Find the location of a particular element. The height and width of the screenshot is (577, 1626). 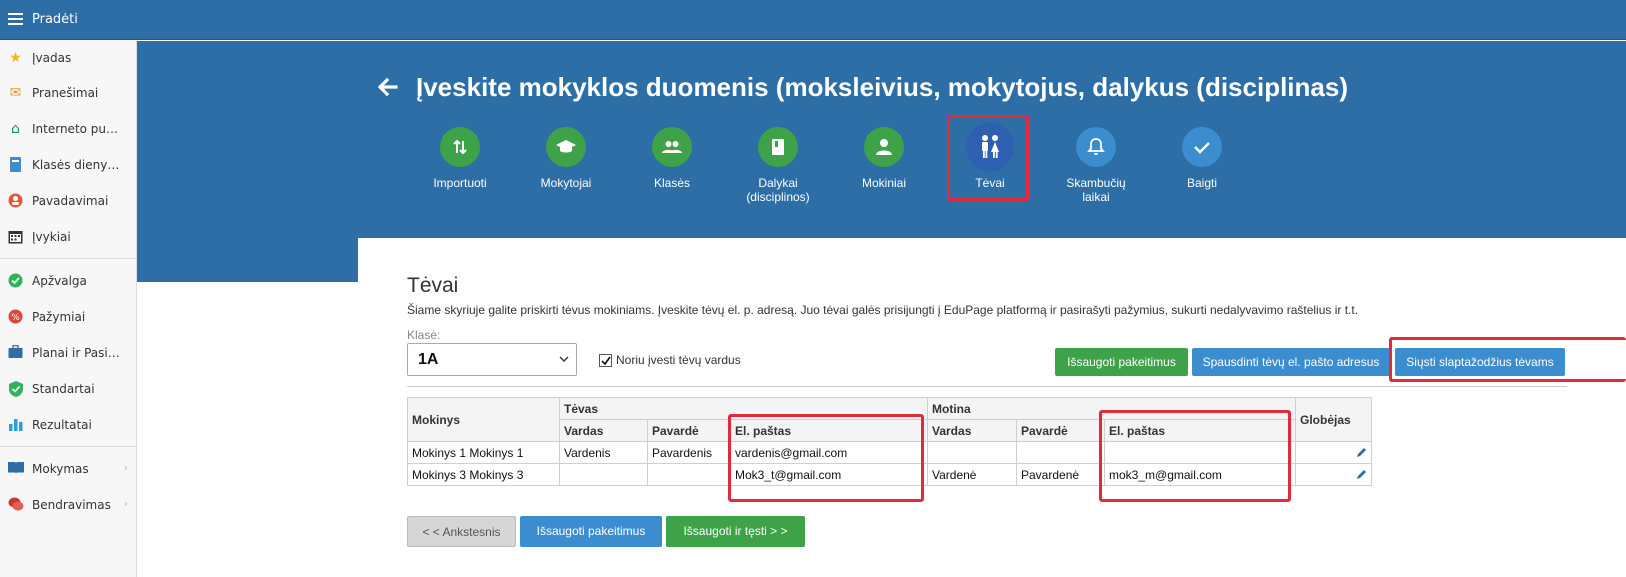

graduation-cap-icon is located at coordinates (566, 147).